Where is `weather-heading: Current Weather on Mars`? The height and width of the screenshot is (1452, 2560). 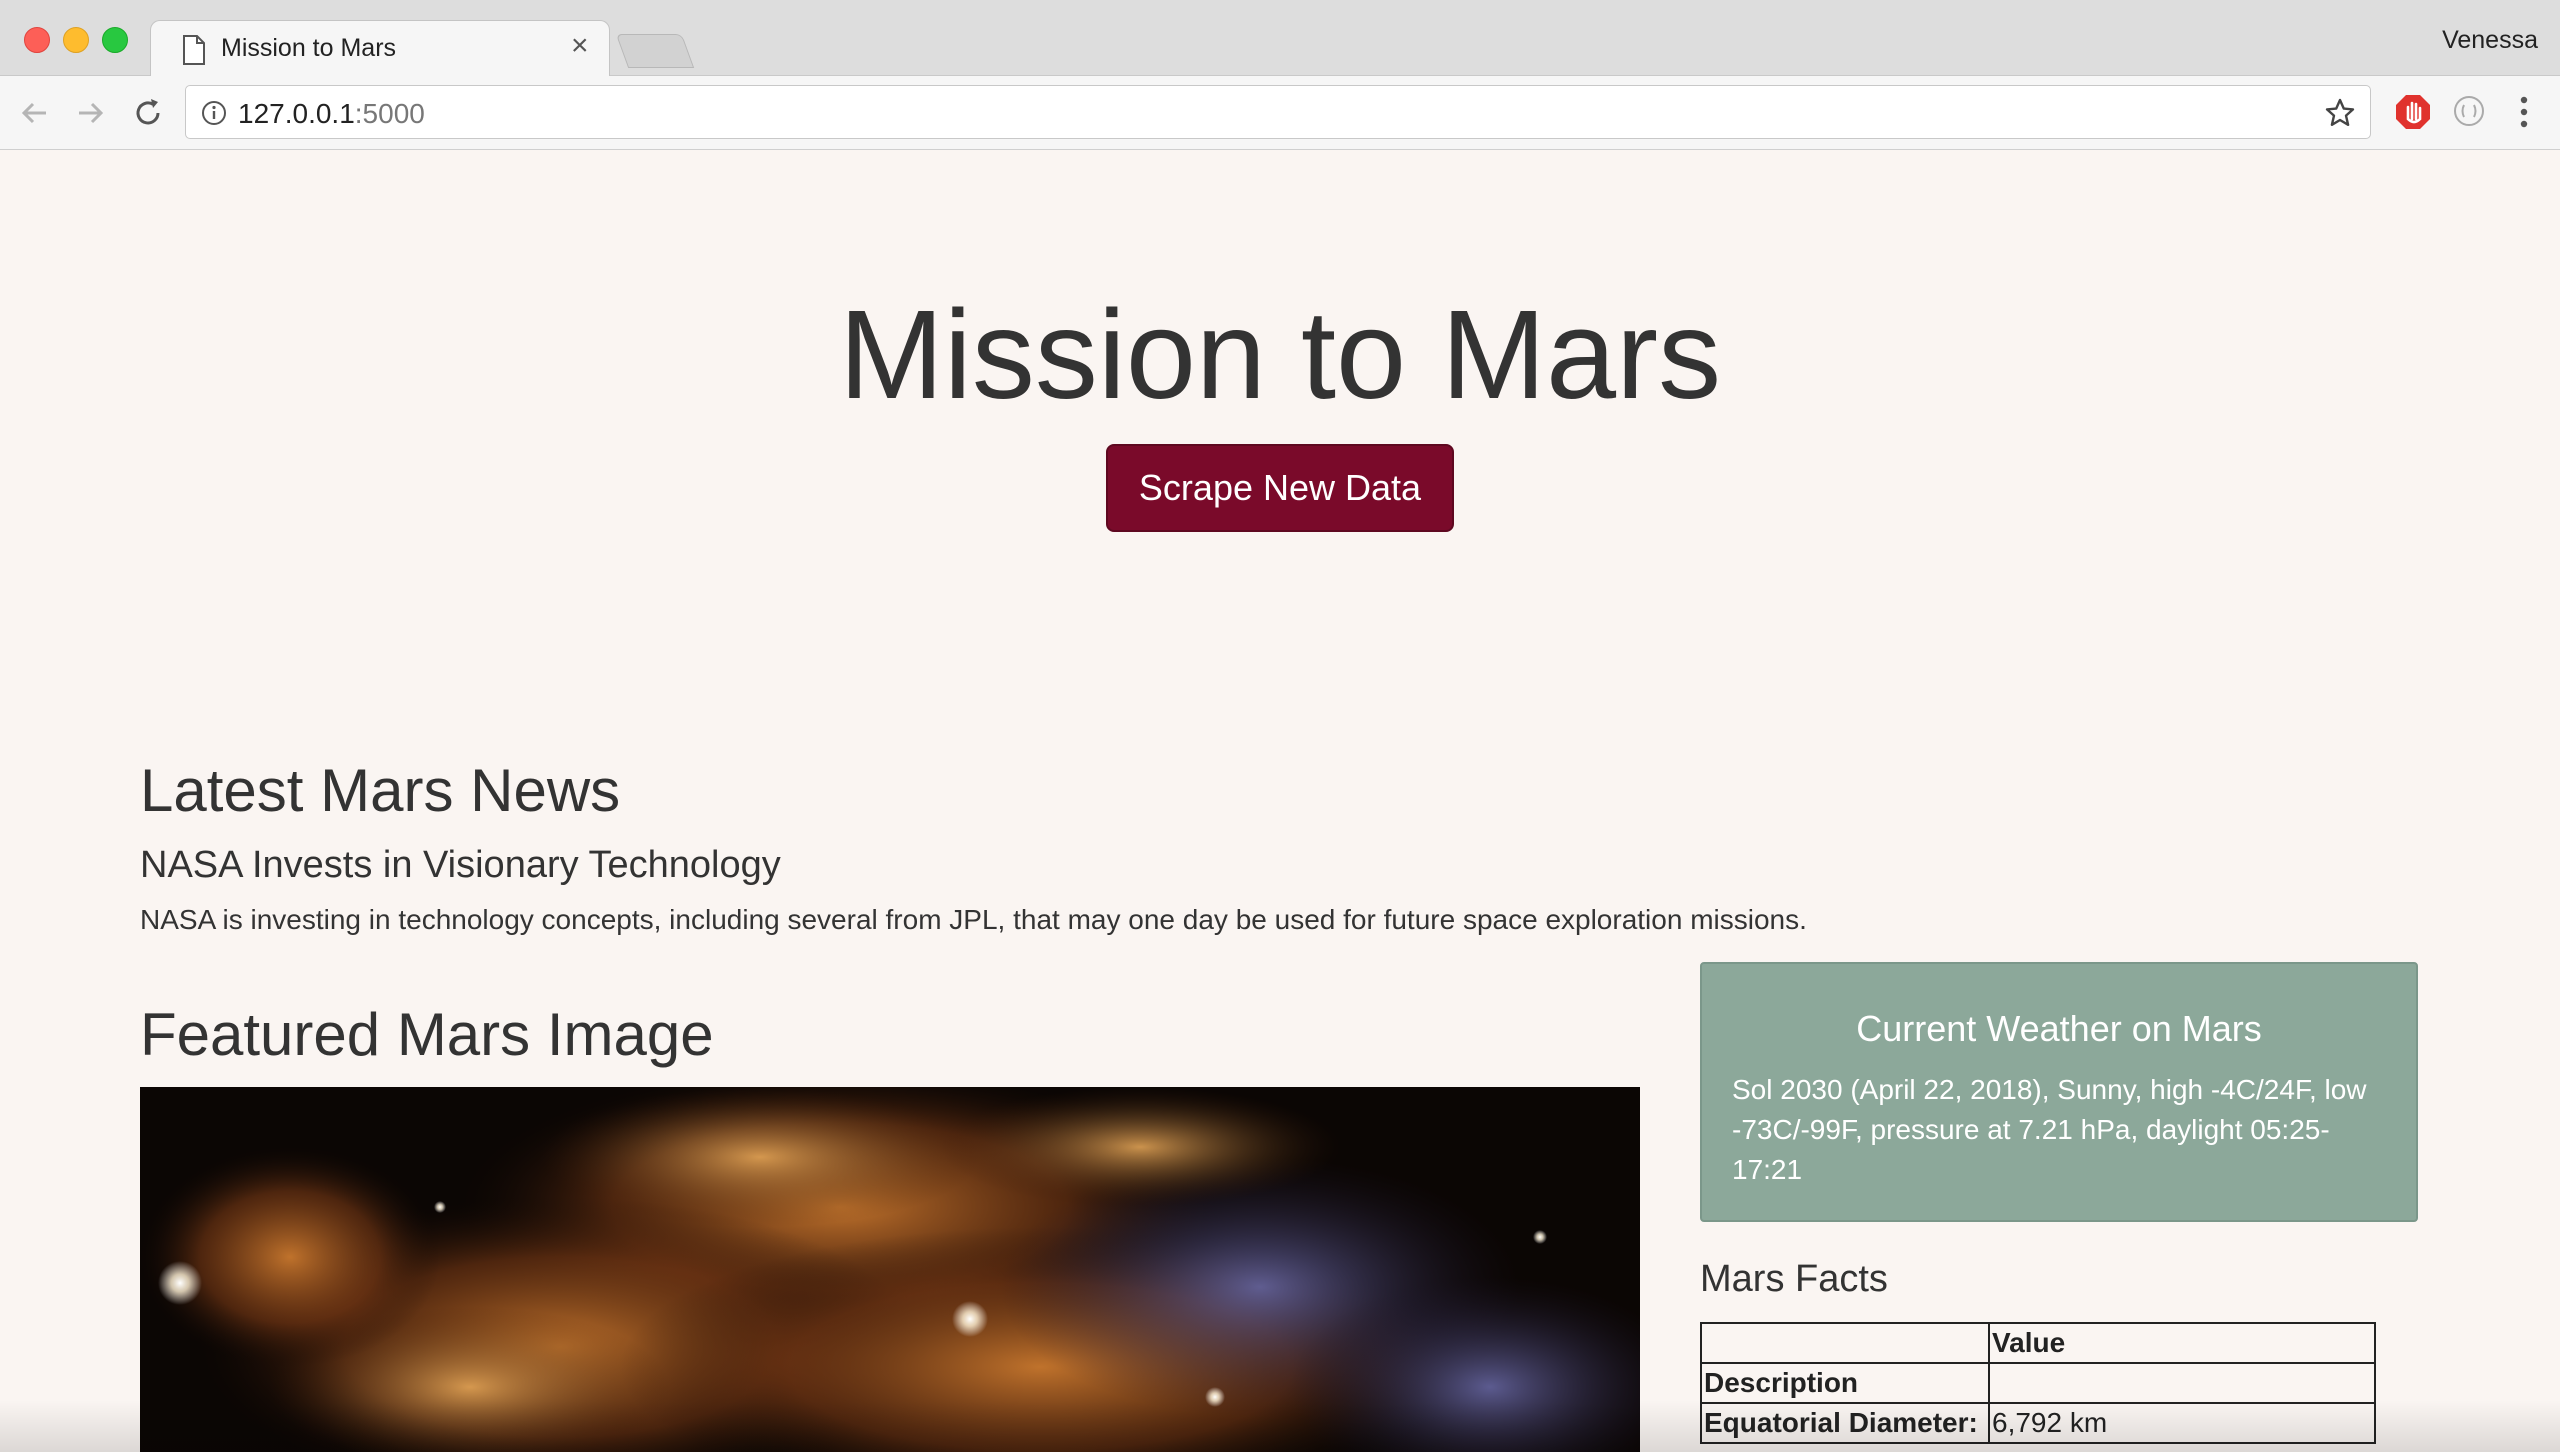 weather-heading: Current Weather on Mars is located at coordinates (2059, 1028).